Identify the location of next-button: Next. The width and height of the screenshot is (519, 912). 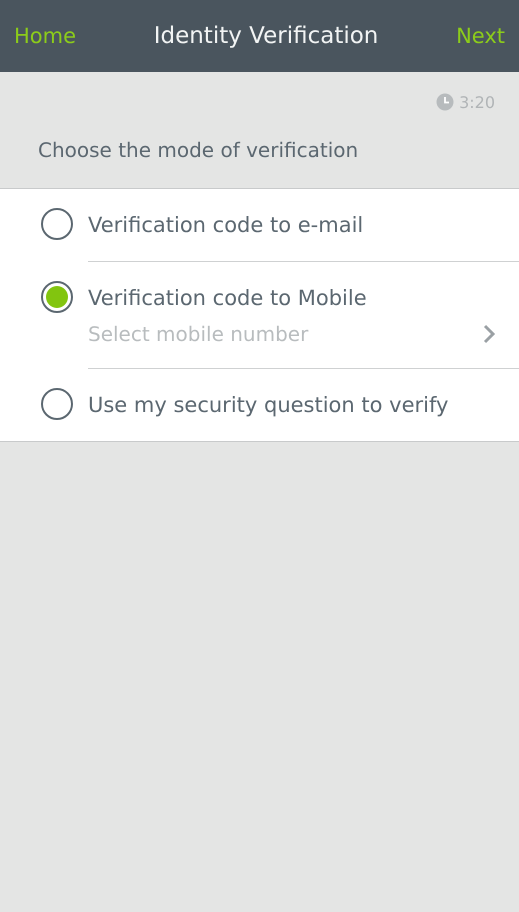
(480, 36).